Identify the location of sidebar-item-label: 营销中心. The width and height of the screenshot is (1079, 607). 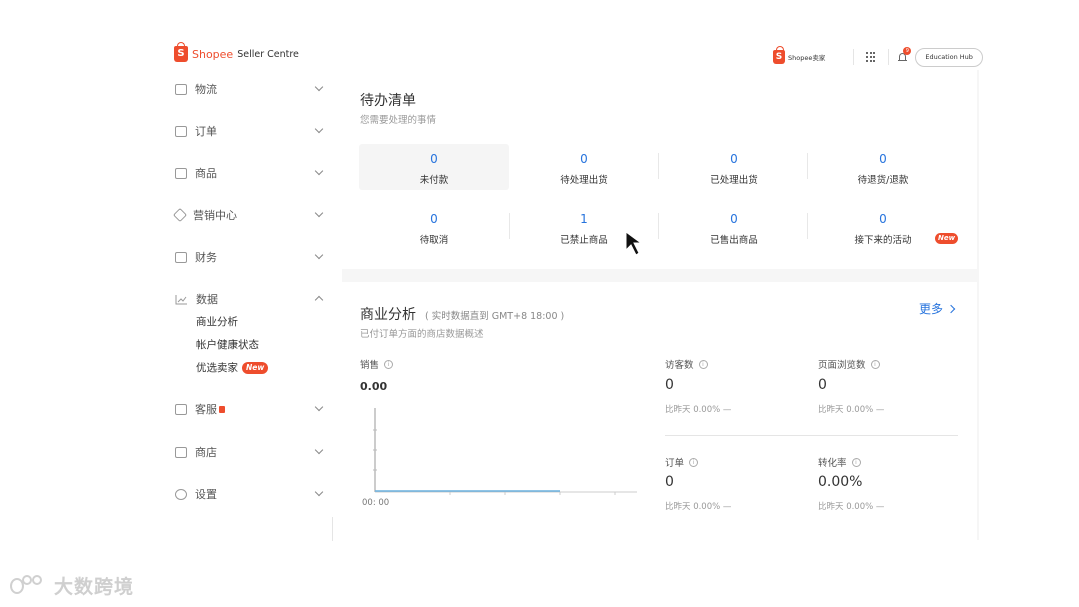
(215, 215).